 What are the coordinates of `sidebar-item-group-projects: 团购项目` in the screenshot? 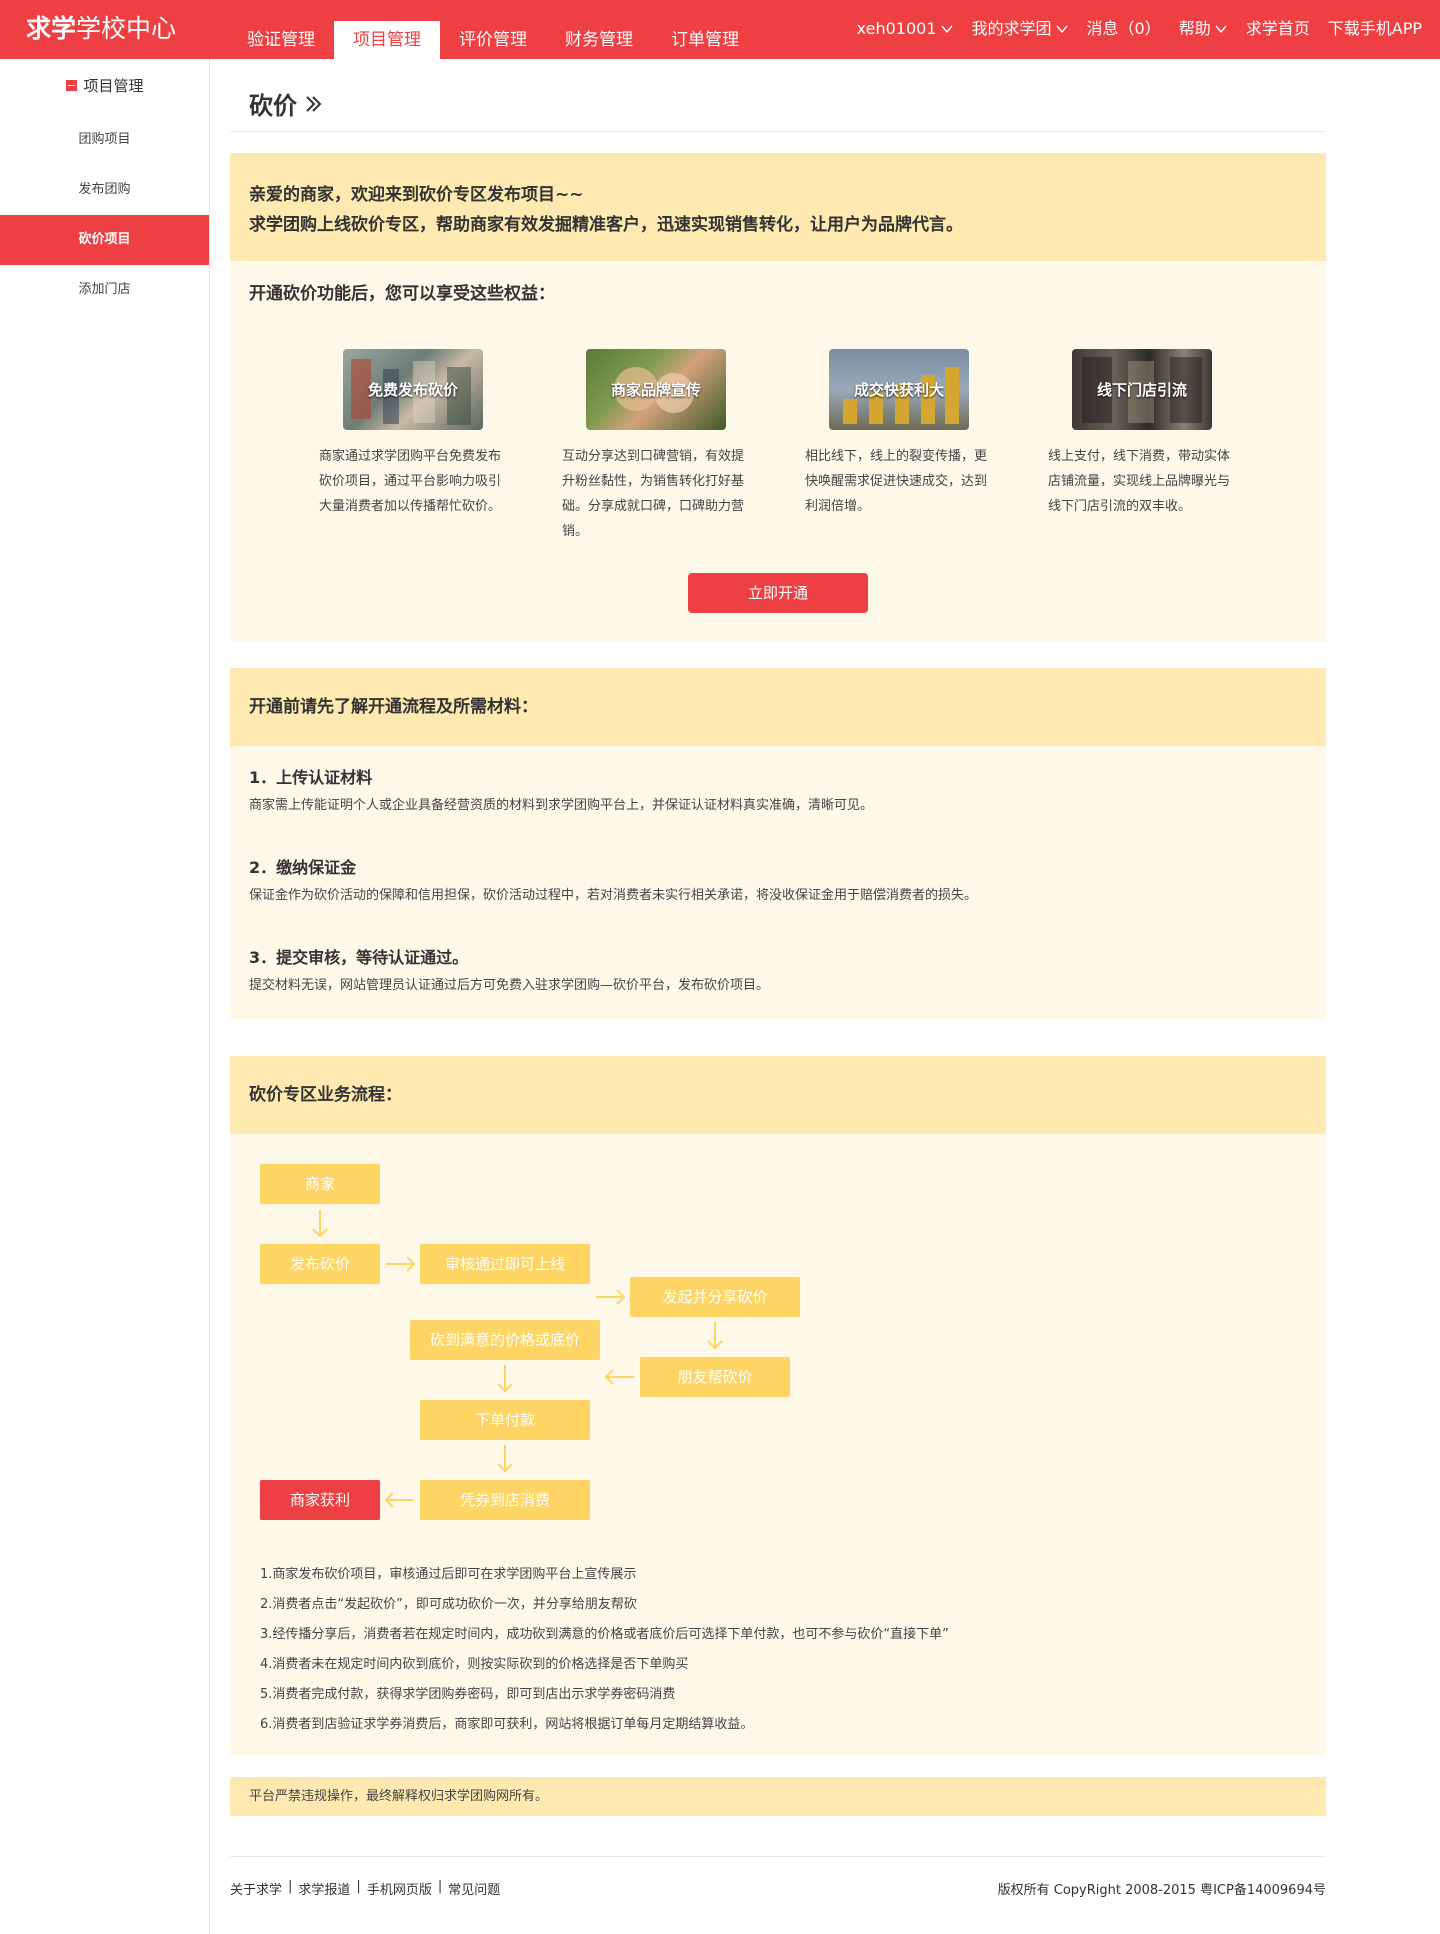 It's located at (104, 140).